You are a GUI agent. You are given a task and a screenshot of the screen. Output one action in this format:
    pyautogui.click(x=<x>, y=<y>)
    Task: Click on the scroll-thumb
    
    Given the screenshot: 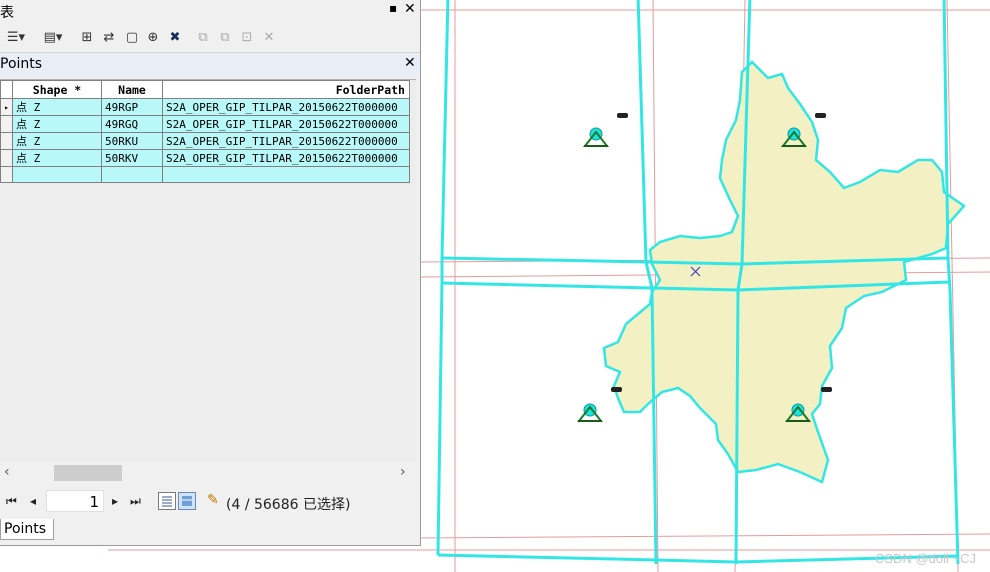 What is the action you would take?
    pyautogui.click(x=88, y=473)
    